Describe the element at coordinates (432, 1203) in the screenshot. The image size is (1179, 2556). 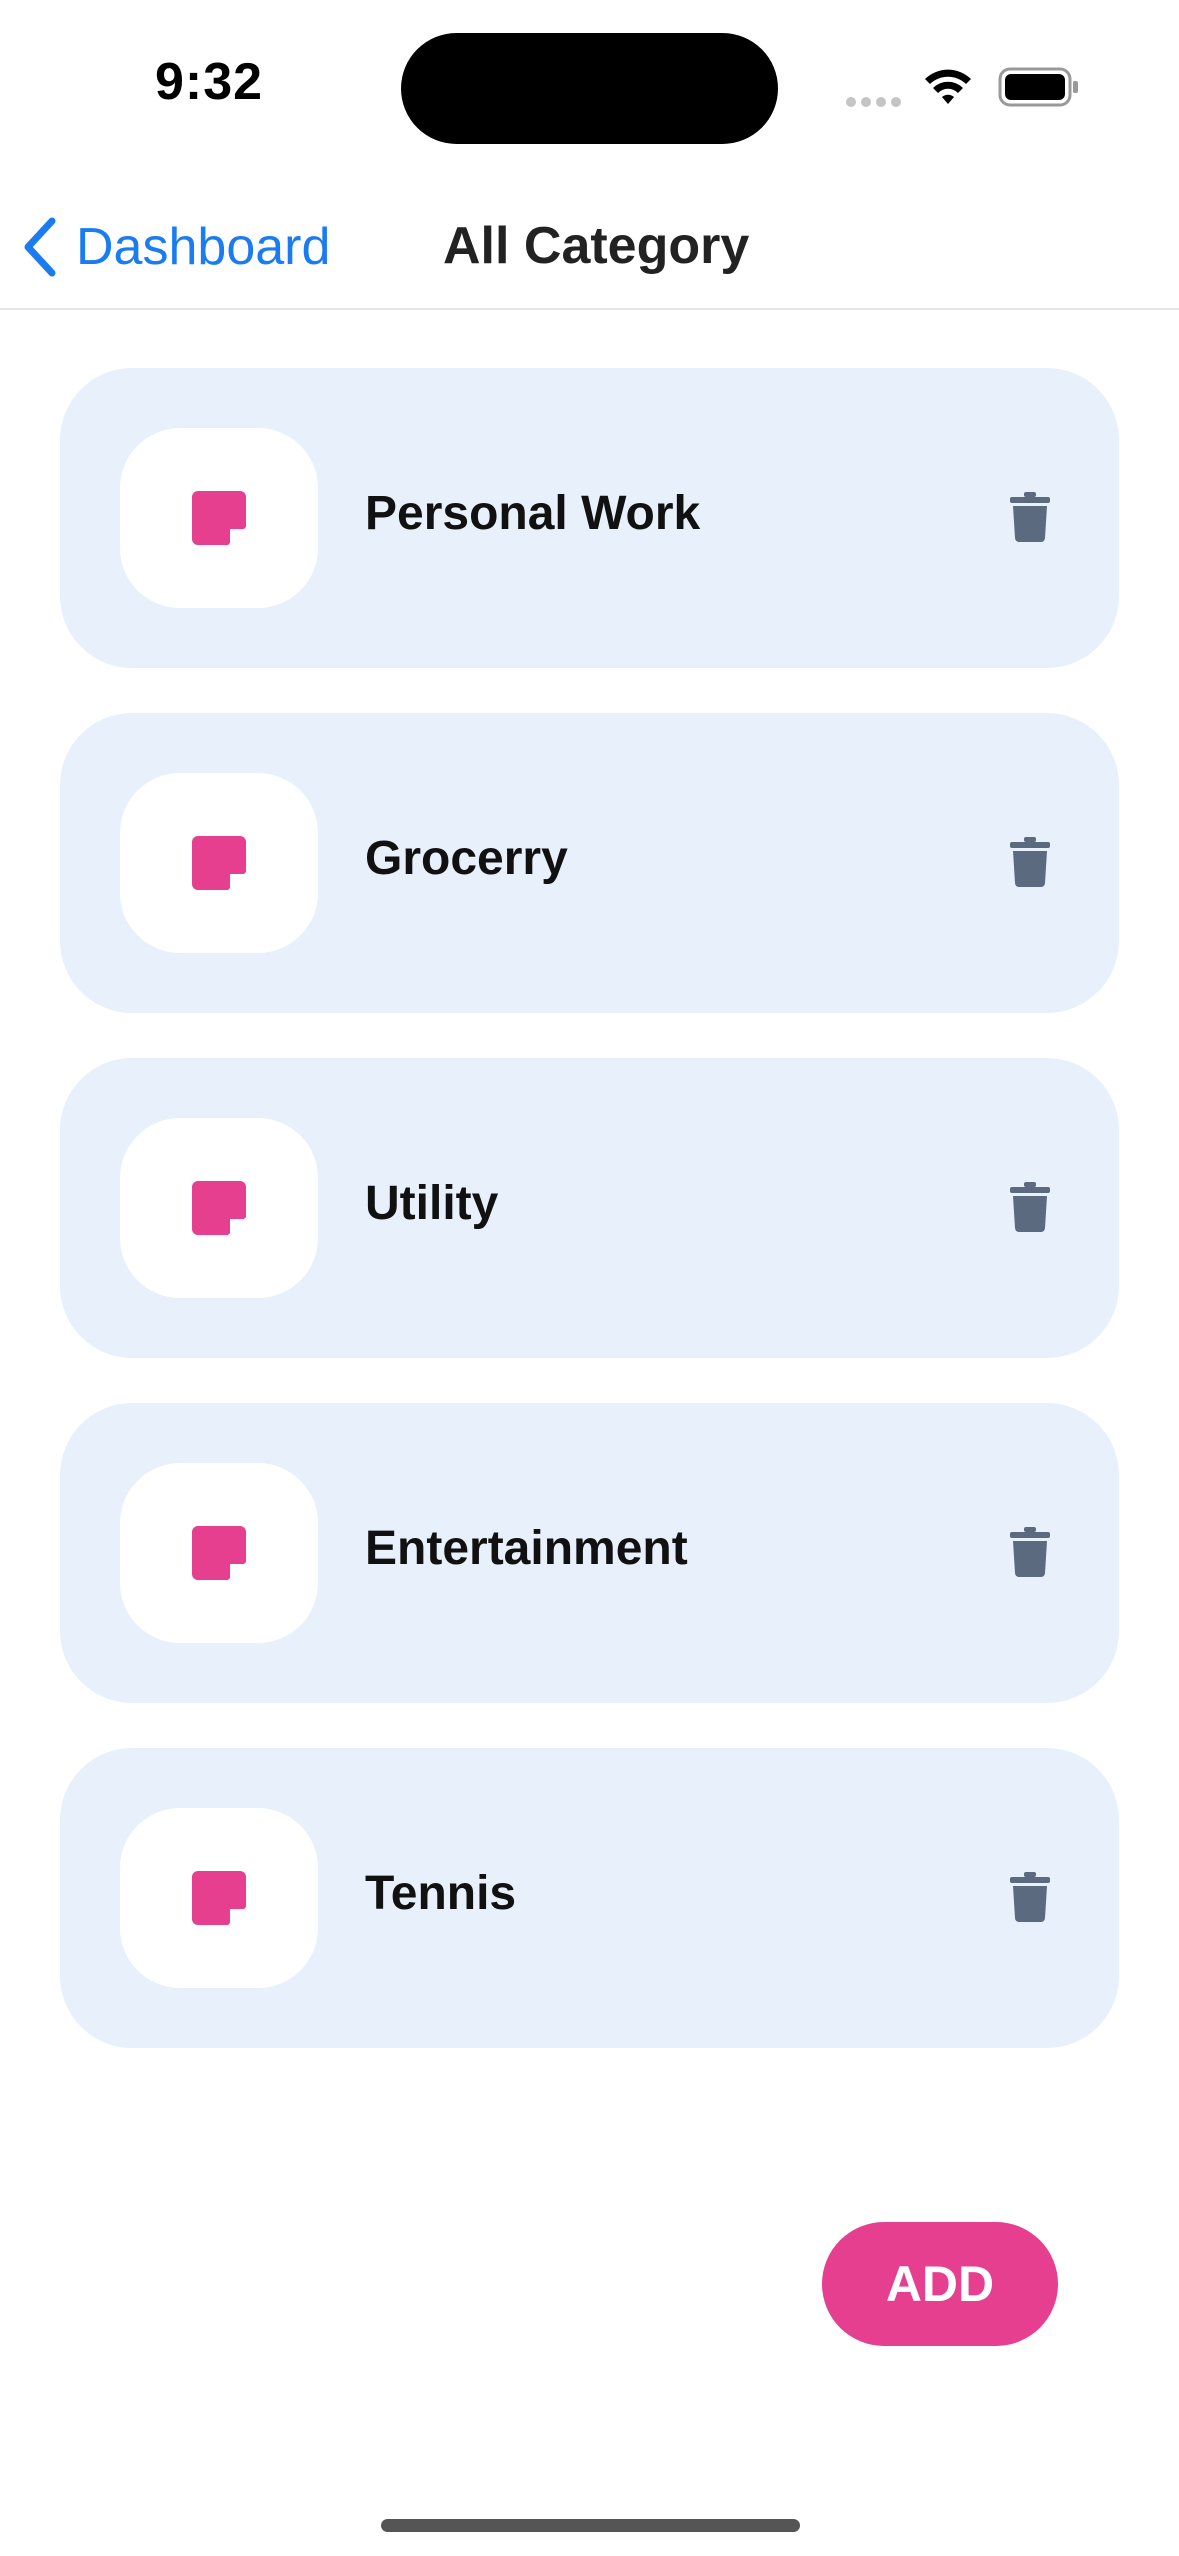
I see `category-name: Utility` at that location.